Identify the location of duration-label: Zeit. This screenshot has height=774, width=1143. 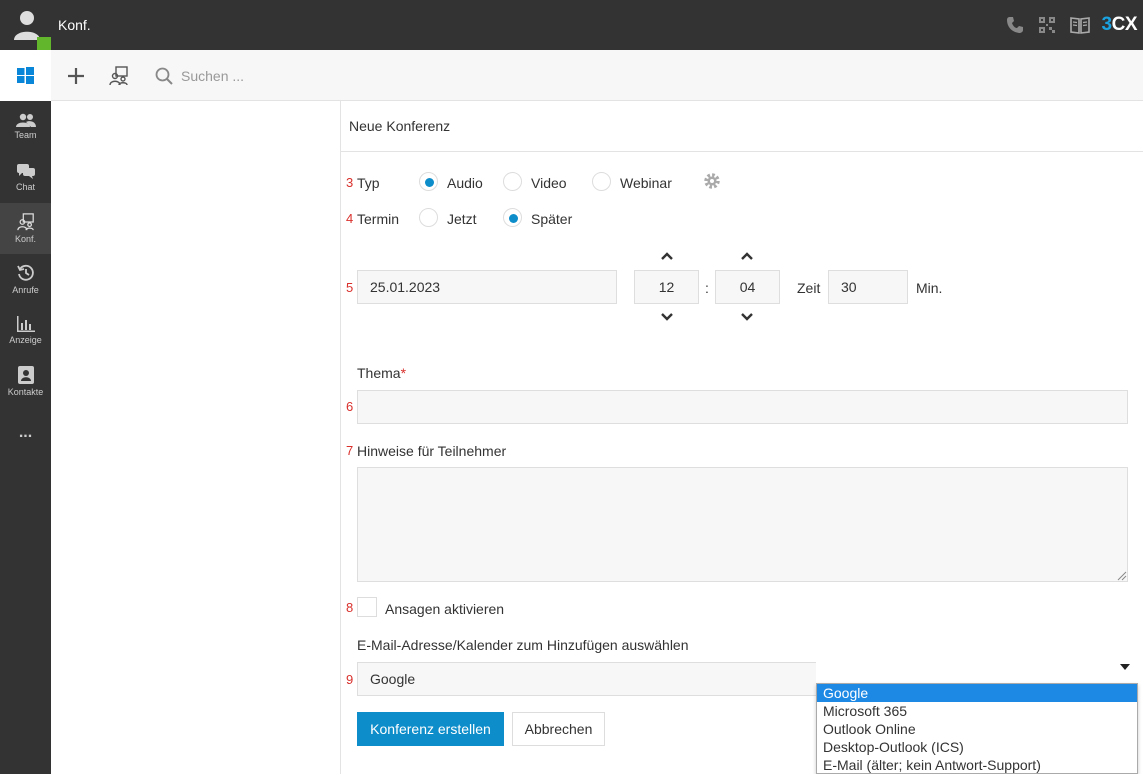
(809, 288).